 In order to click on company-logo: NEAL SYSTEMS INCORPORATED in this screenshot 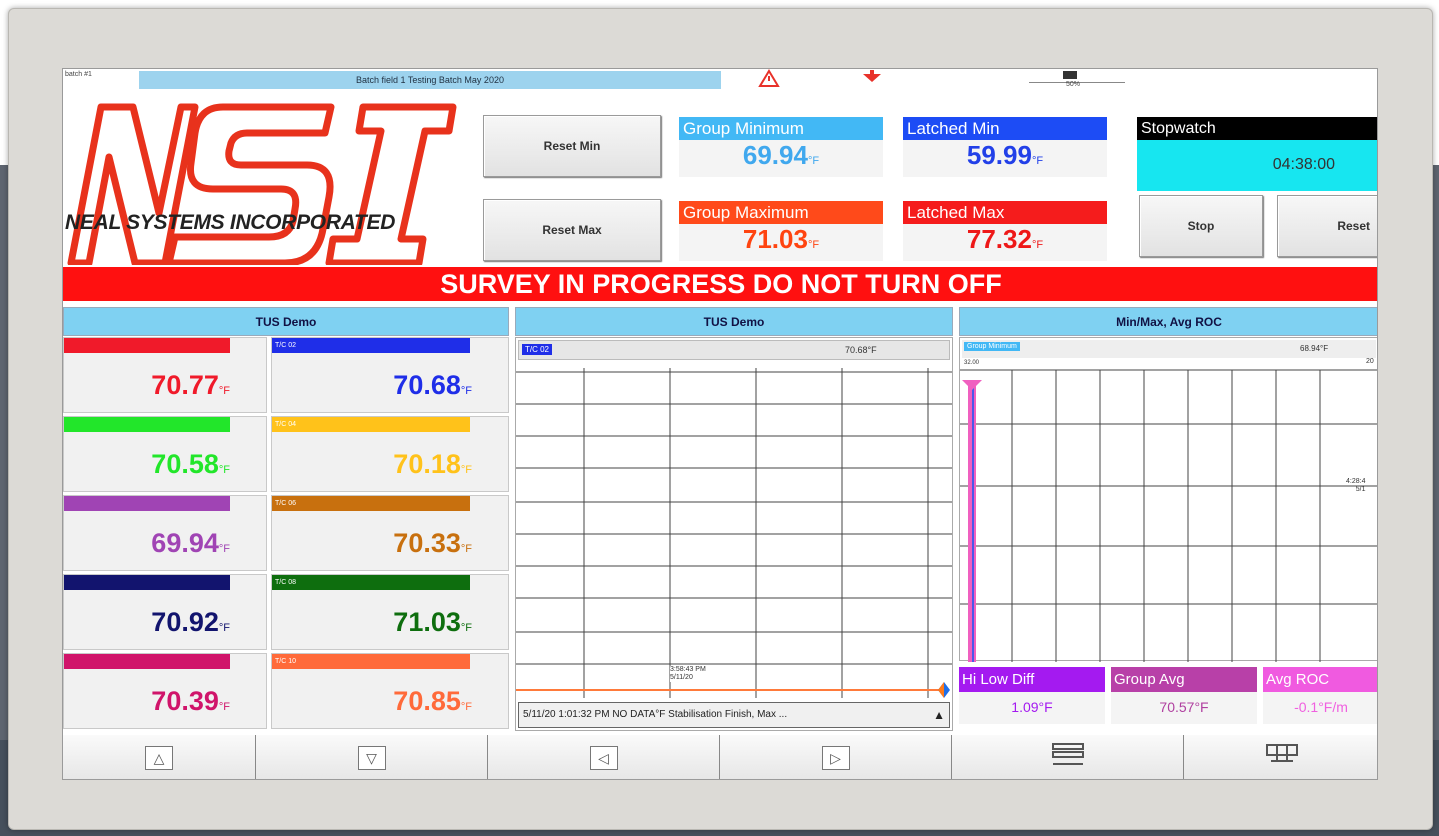, I will do `click(263, 185)`.